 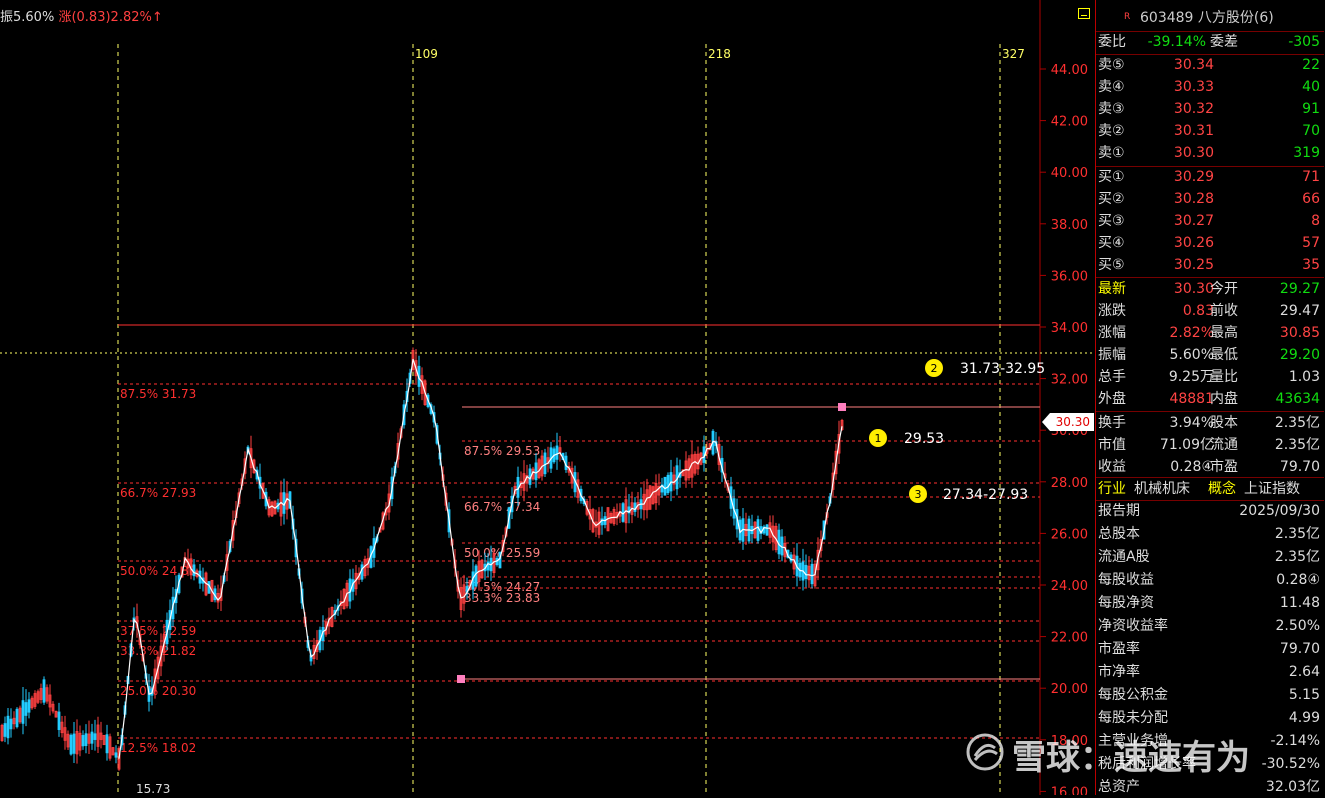 What do you see at coordinates (1222, 489) in the screenshot?
I see `concept-label: 概念` at bounding box center [1222, 489].